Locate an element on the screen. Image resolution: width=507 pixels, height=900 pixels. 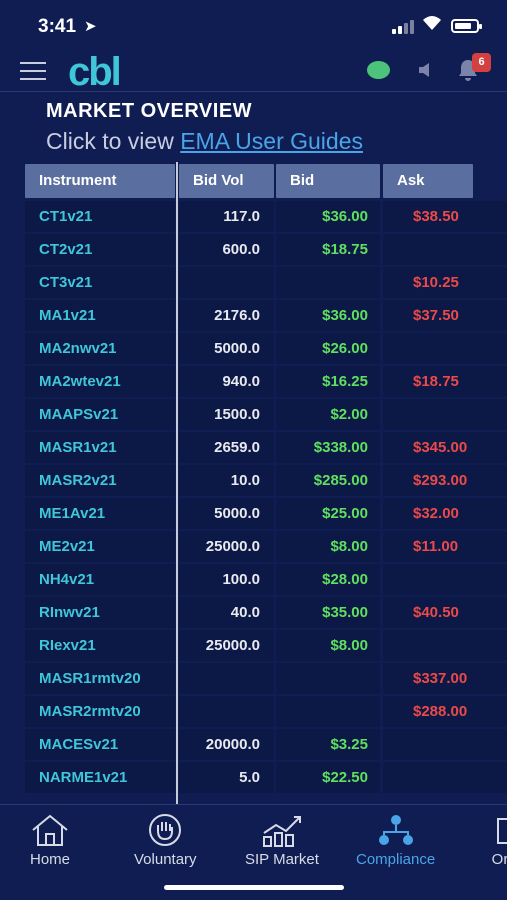
table-row: MASR2v21 10.0 $285.00 $293.00 is located at coordinates (266, 480).